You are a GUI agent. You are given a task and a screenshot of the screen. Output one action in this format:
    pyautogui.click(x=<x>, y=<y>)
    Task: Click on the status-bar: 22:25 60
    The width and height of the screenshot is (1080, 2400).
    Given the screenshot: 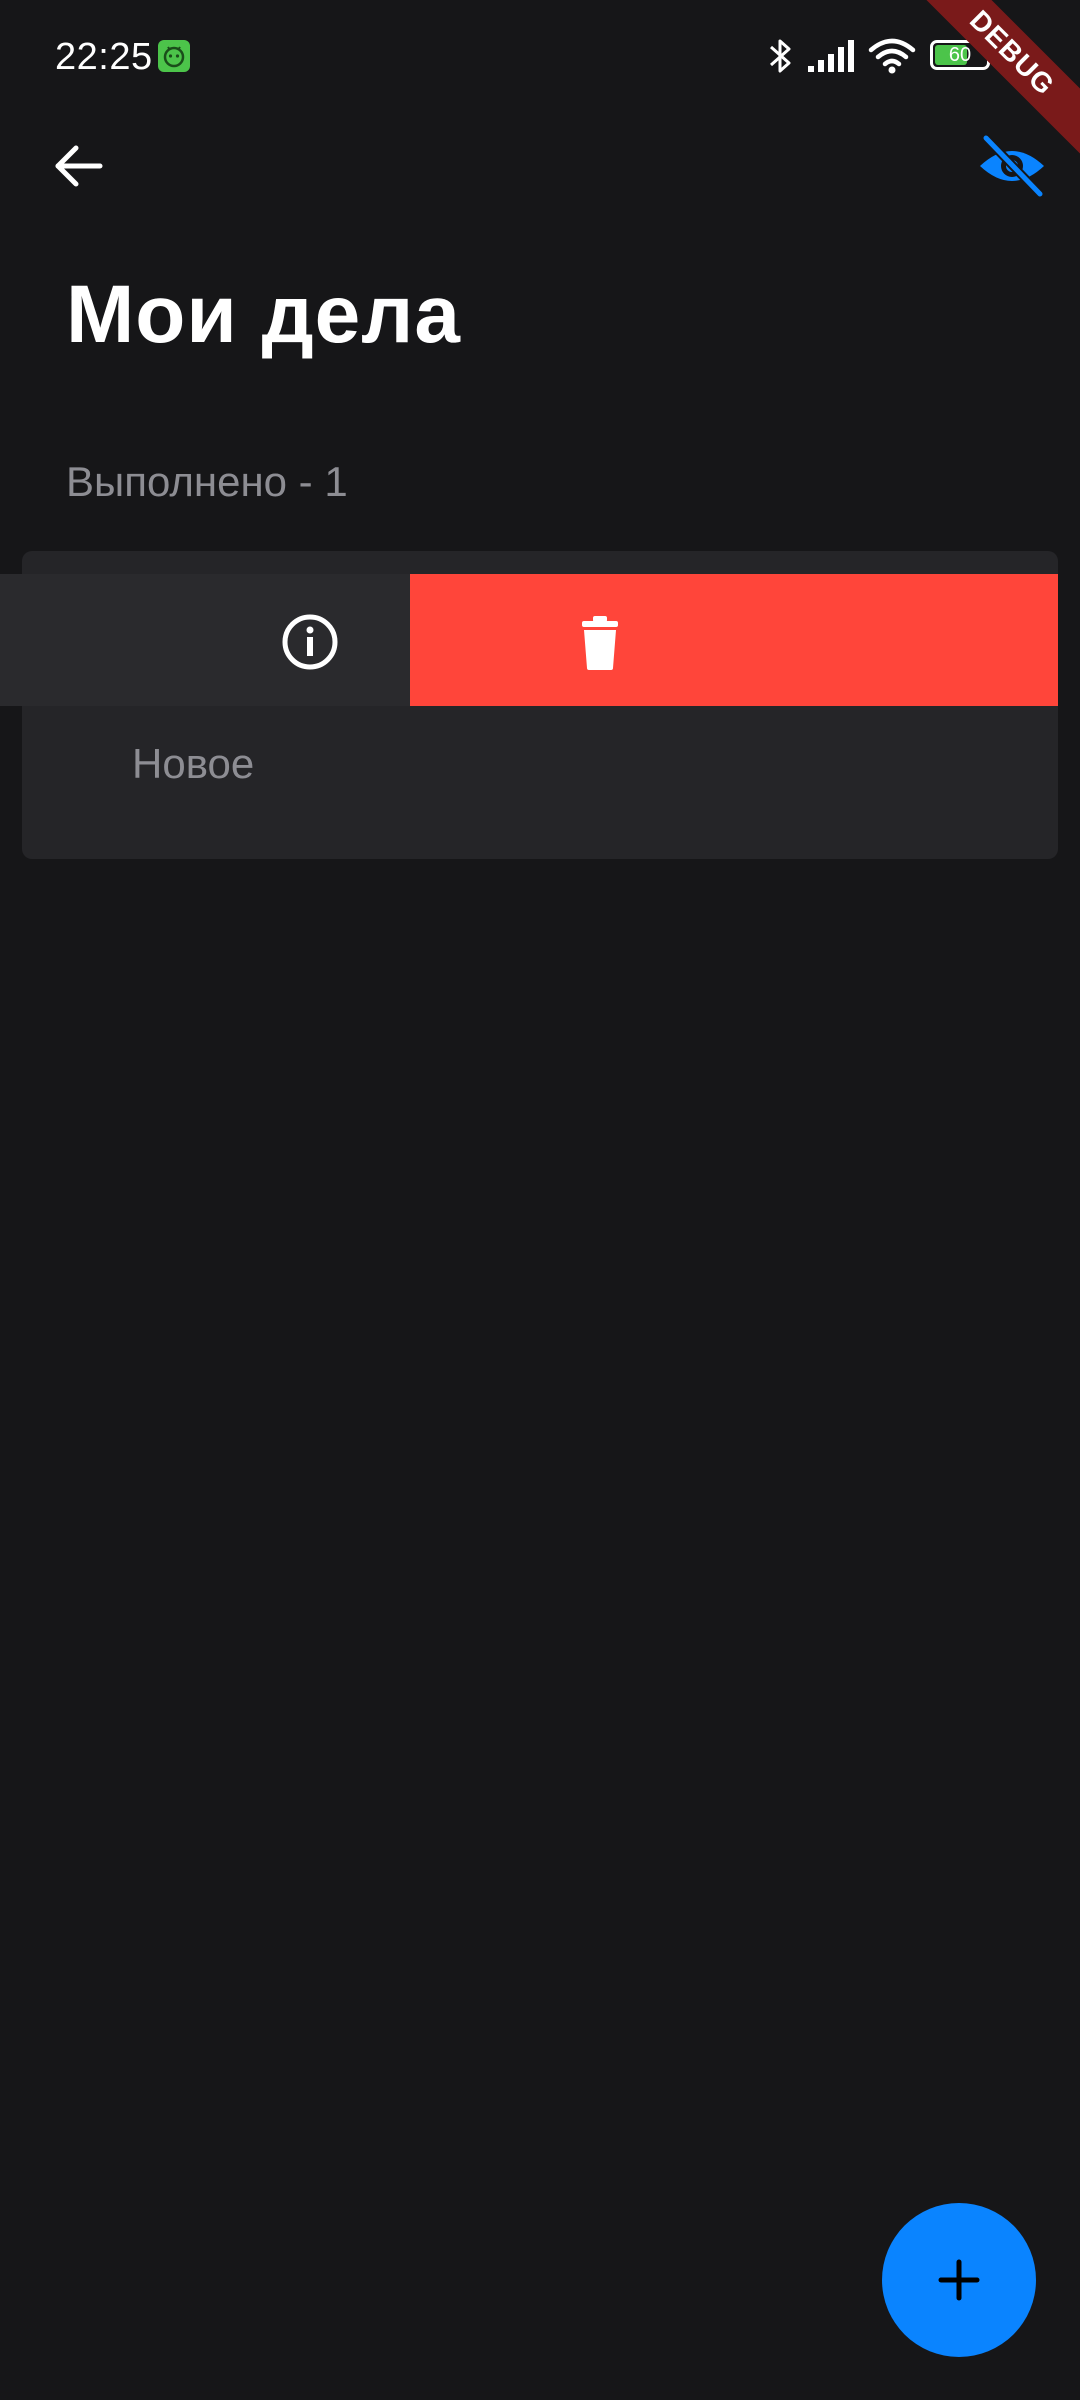 What is the action you would take?
    pyautogui.click(x=540, y=55)
    